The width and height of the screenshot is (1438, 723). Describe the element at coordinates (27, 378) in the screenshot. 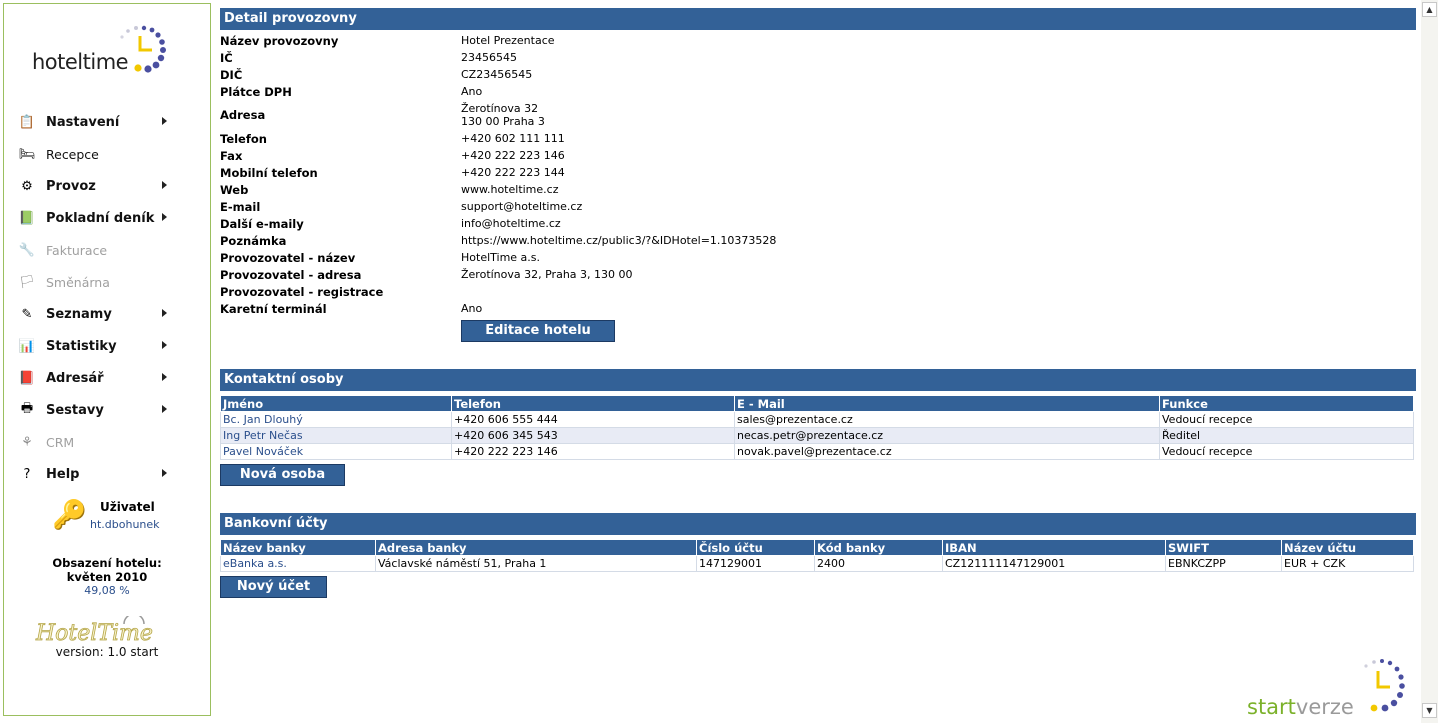

I see `address-book-icon: 📕` at that location.